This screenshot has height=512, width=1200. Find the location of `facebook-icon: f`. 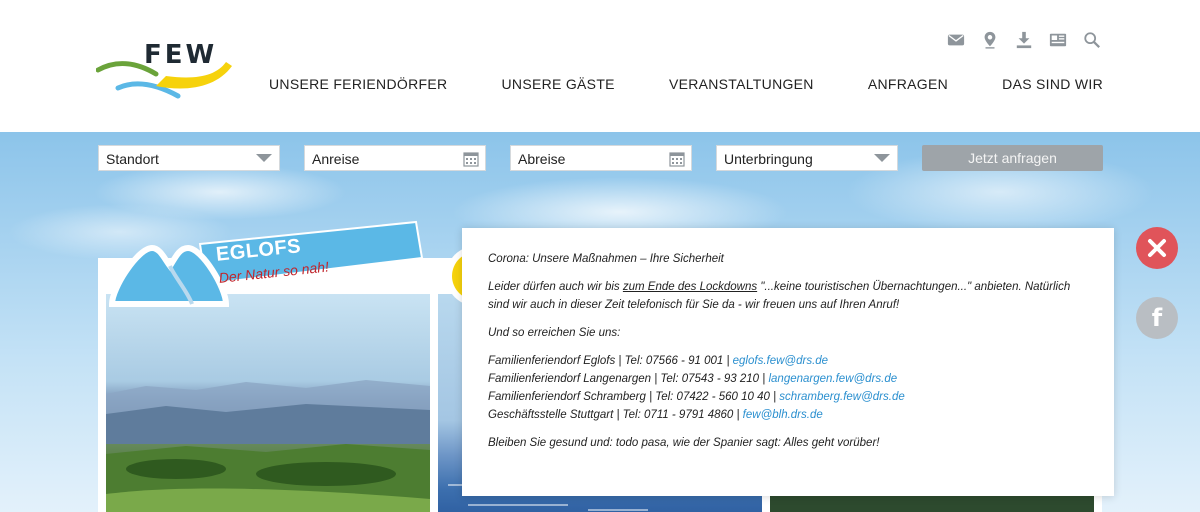

facebook-icon: f is located at coordinates (1157, 318).